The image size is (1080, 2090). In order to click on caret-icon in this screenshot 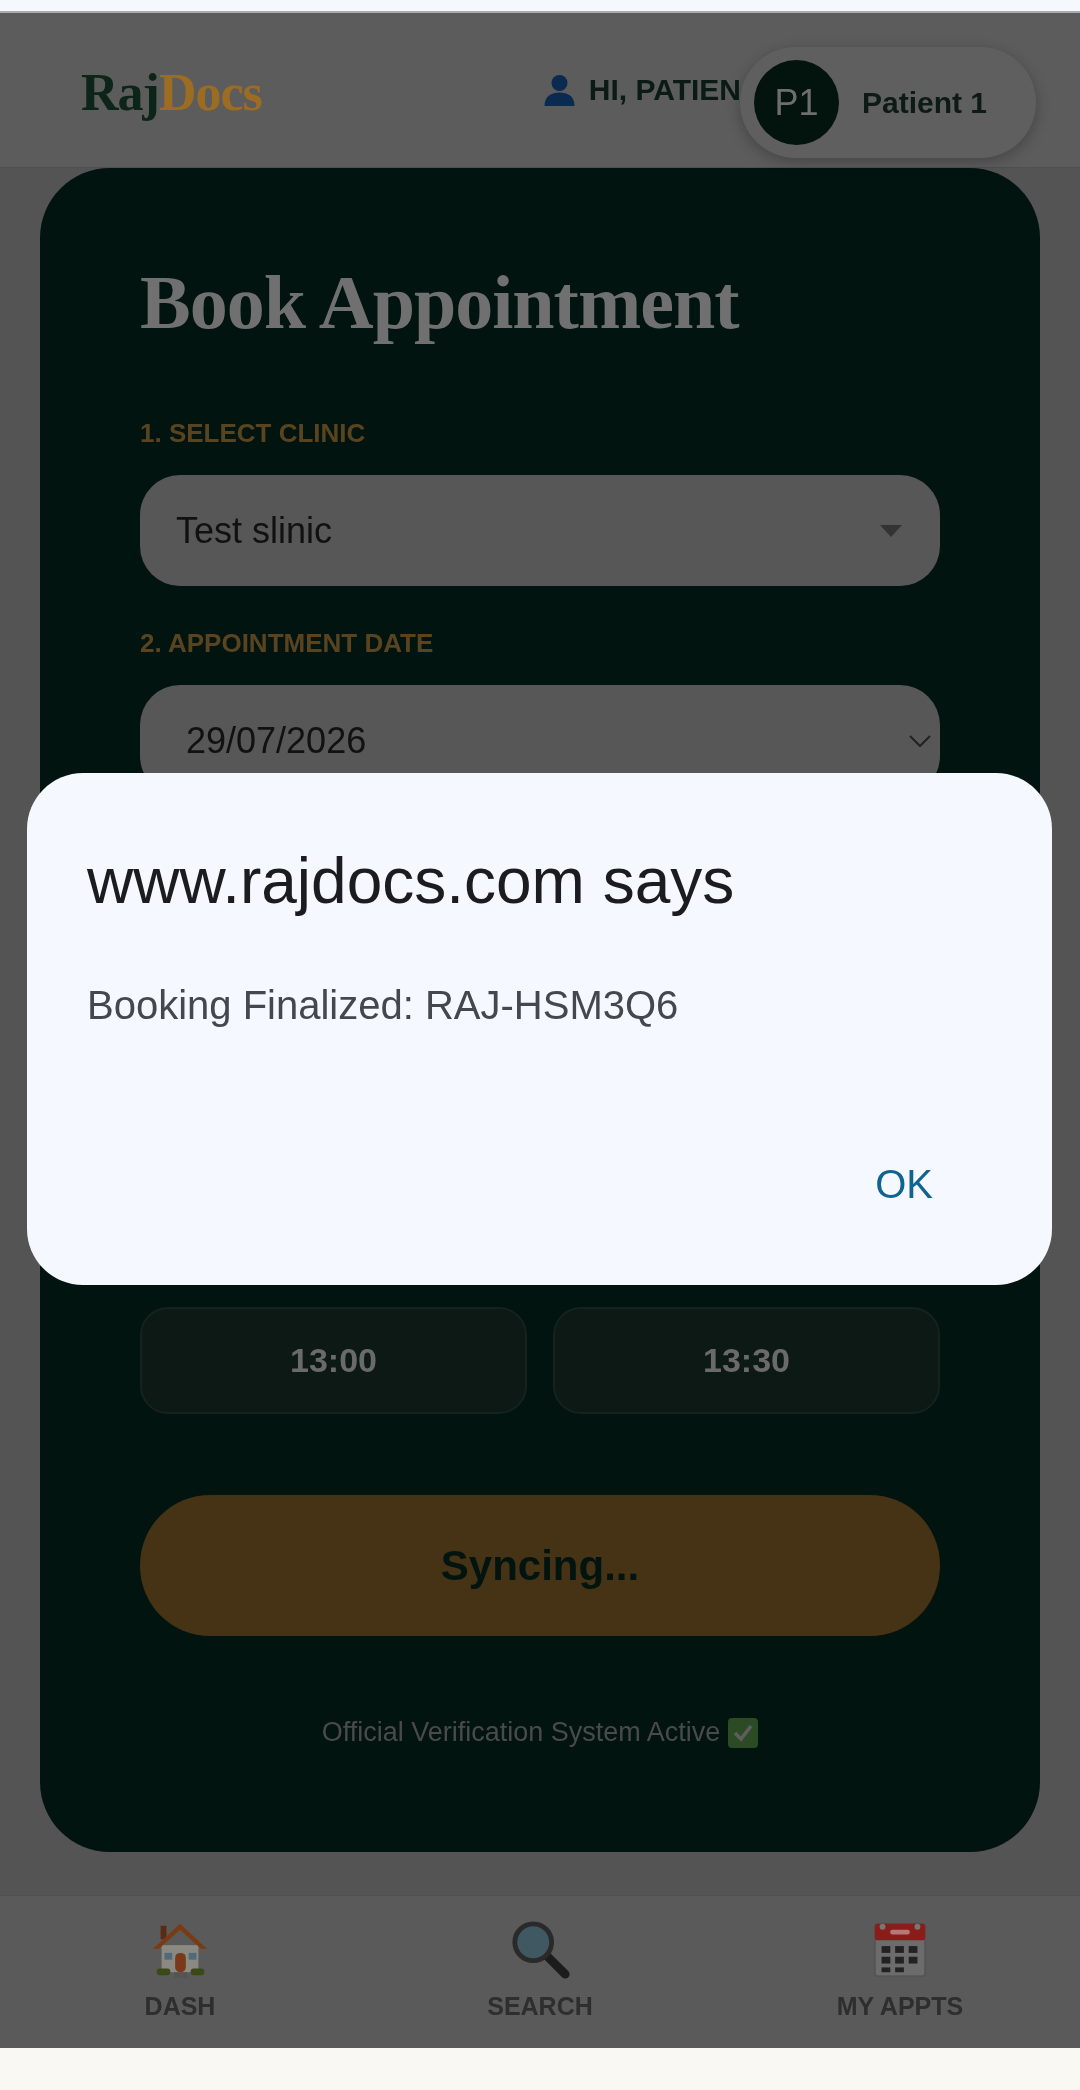, I will do `click(891, 530)`.